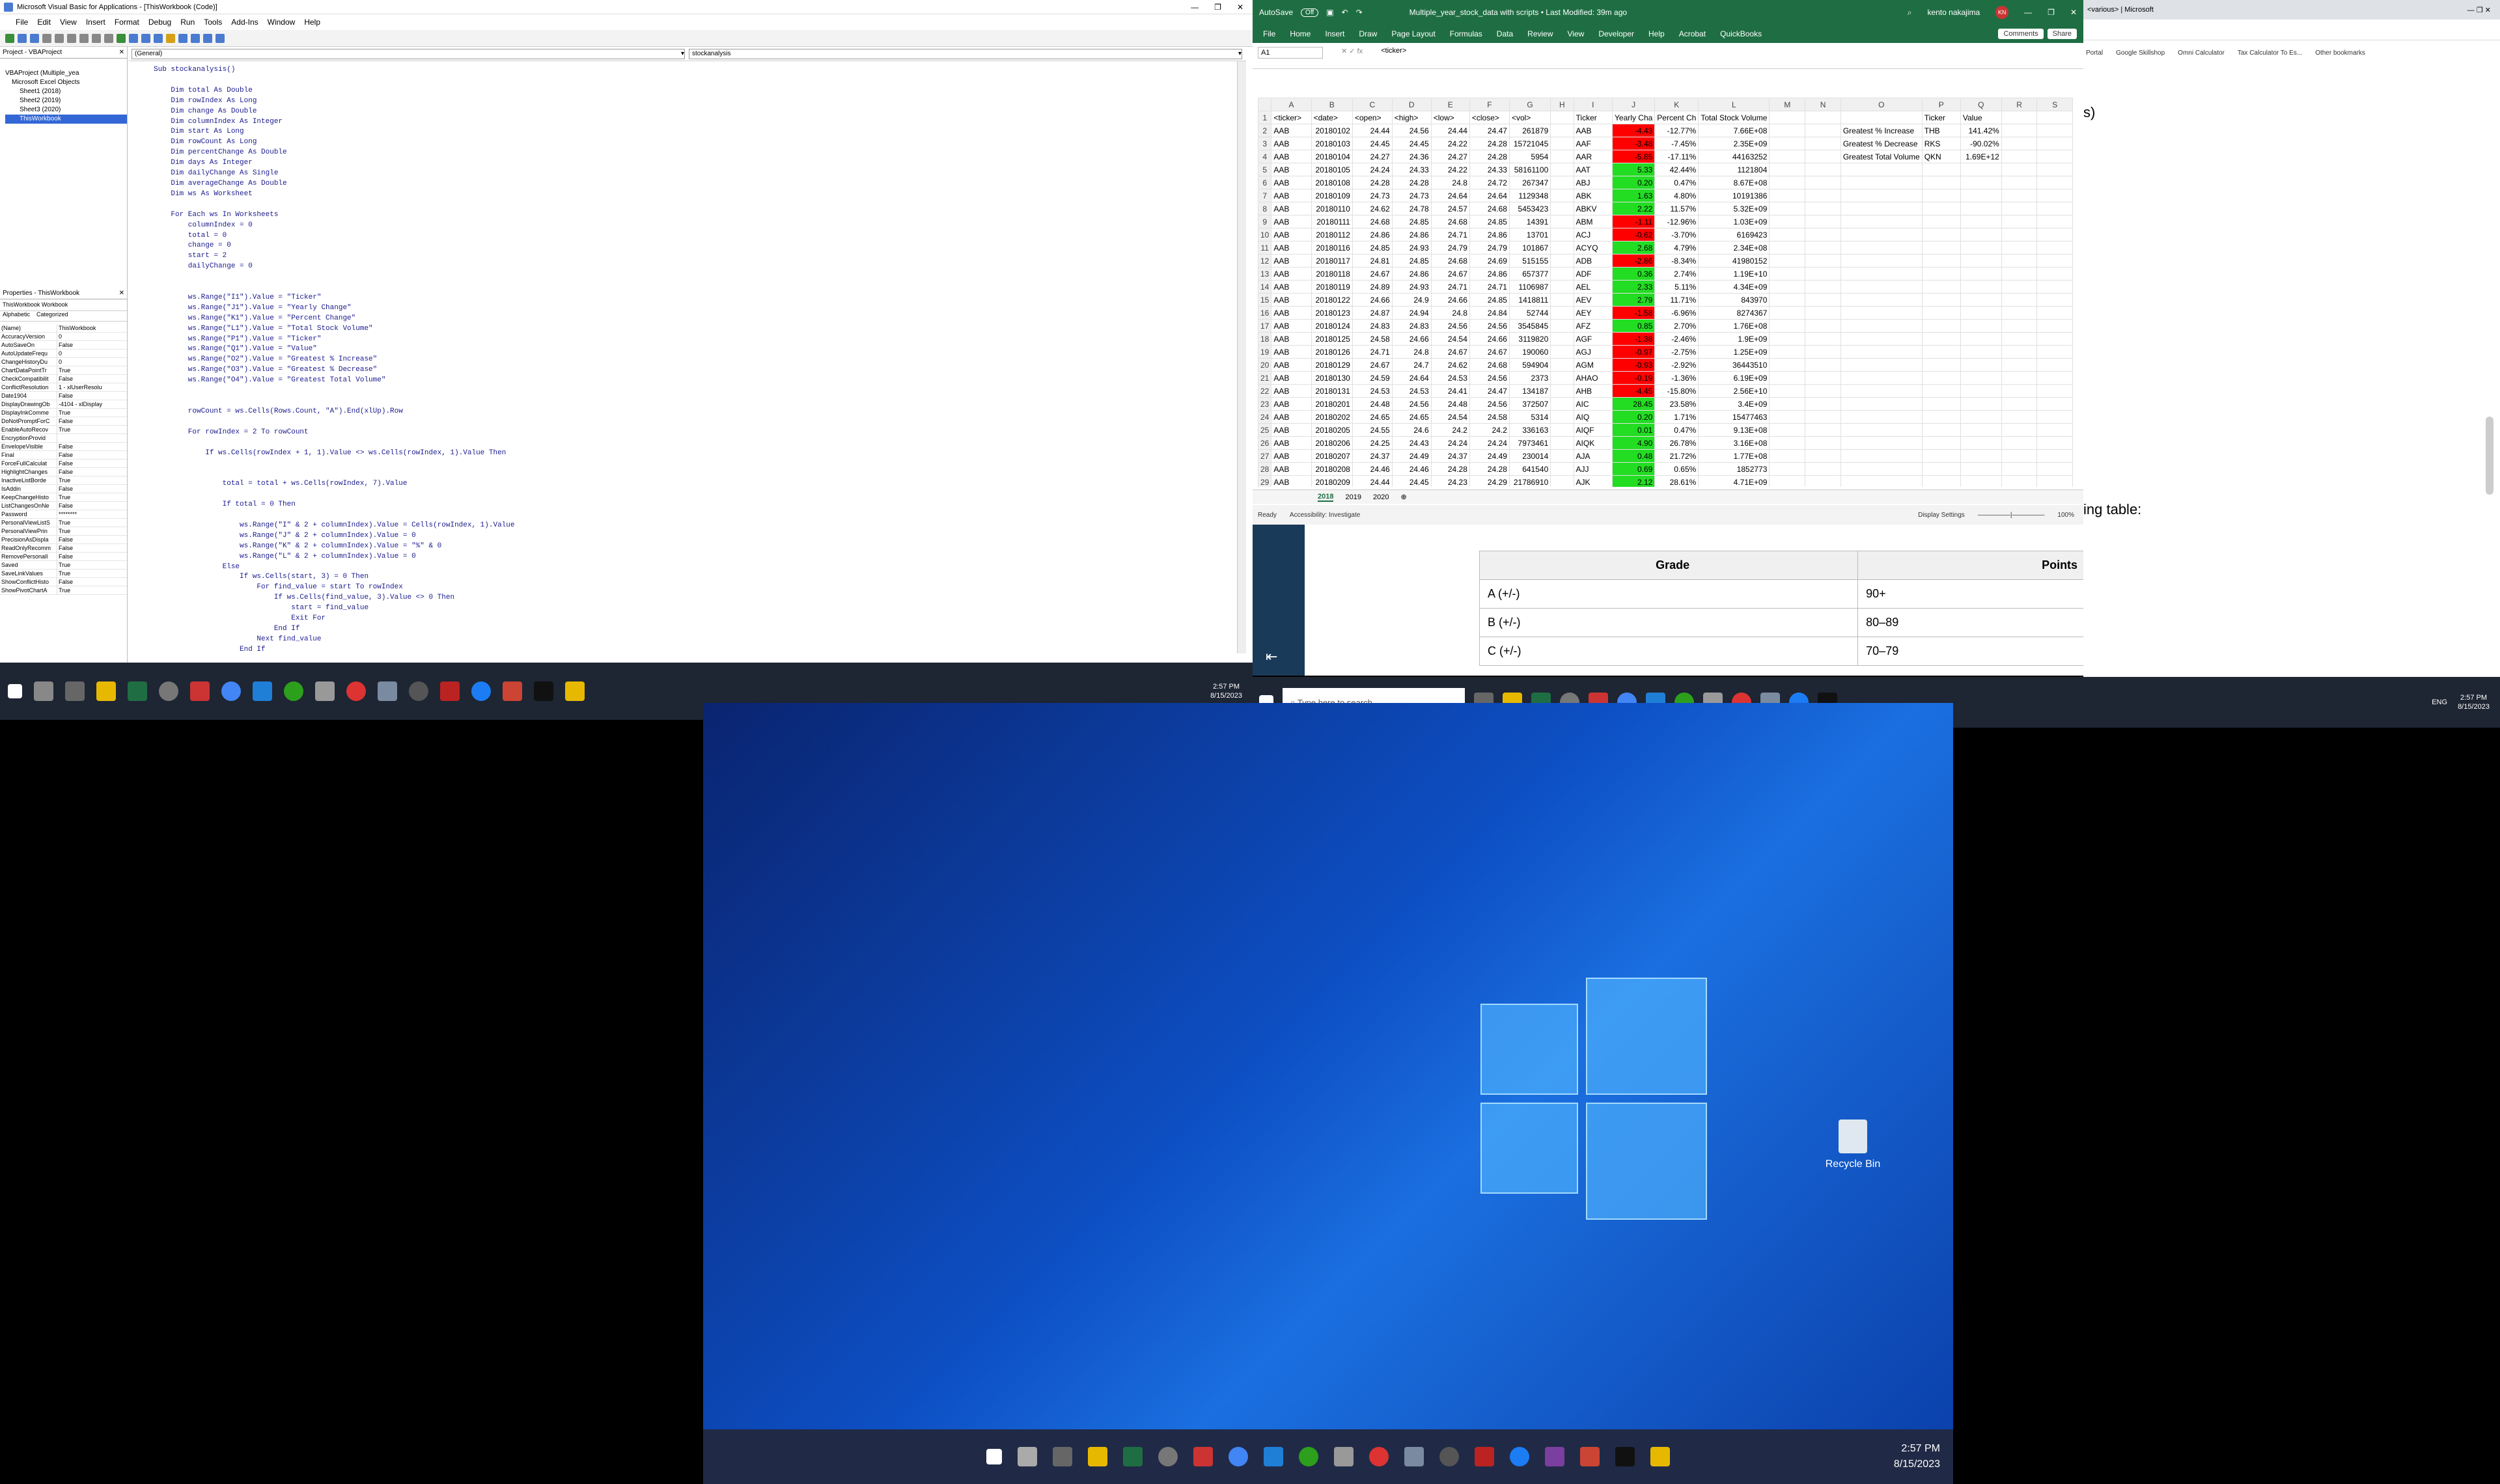  I want to click on fx-icon: ✕ ✓ fx, so click(1352, 51).